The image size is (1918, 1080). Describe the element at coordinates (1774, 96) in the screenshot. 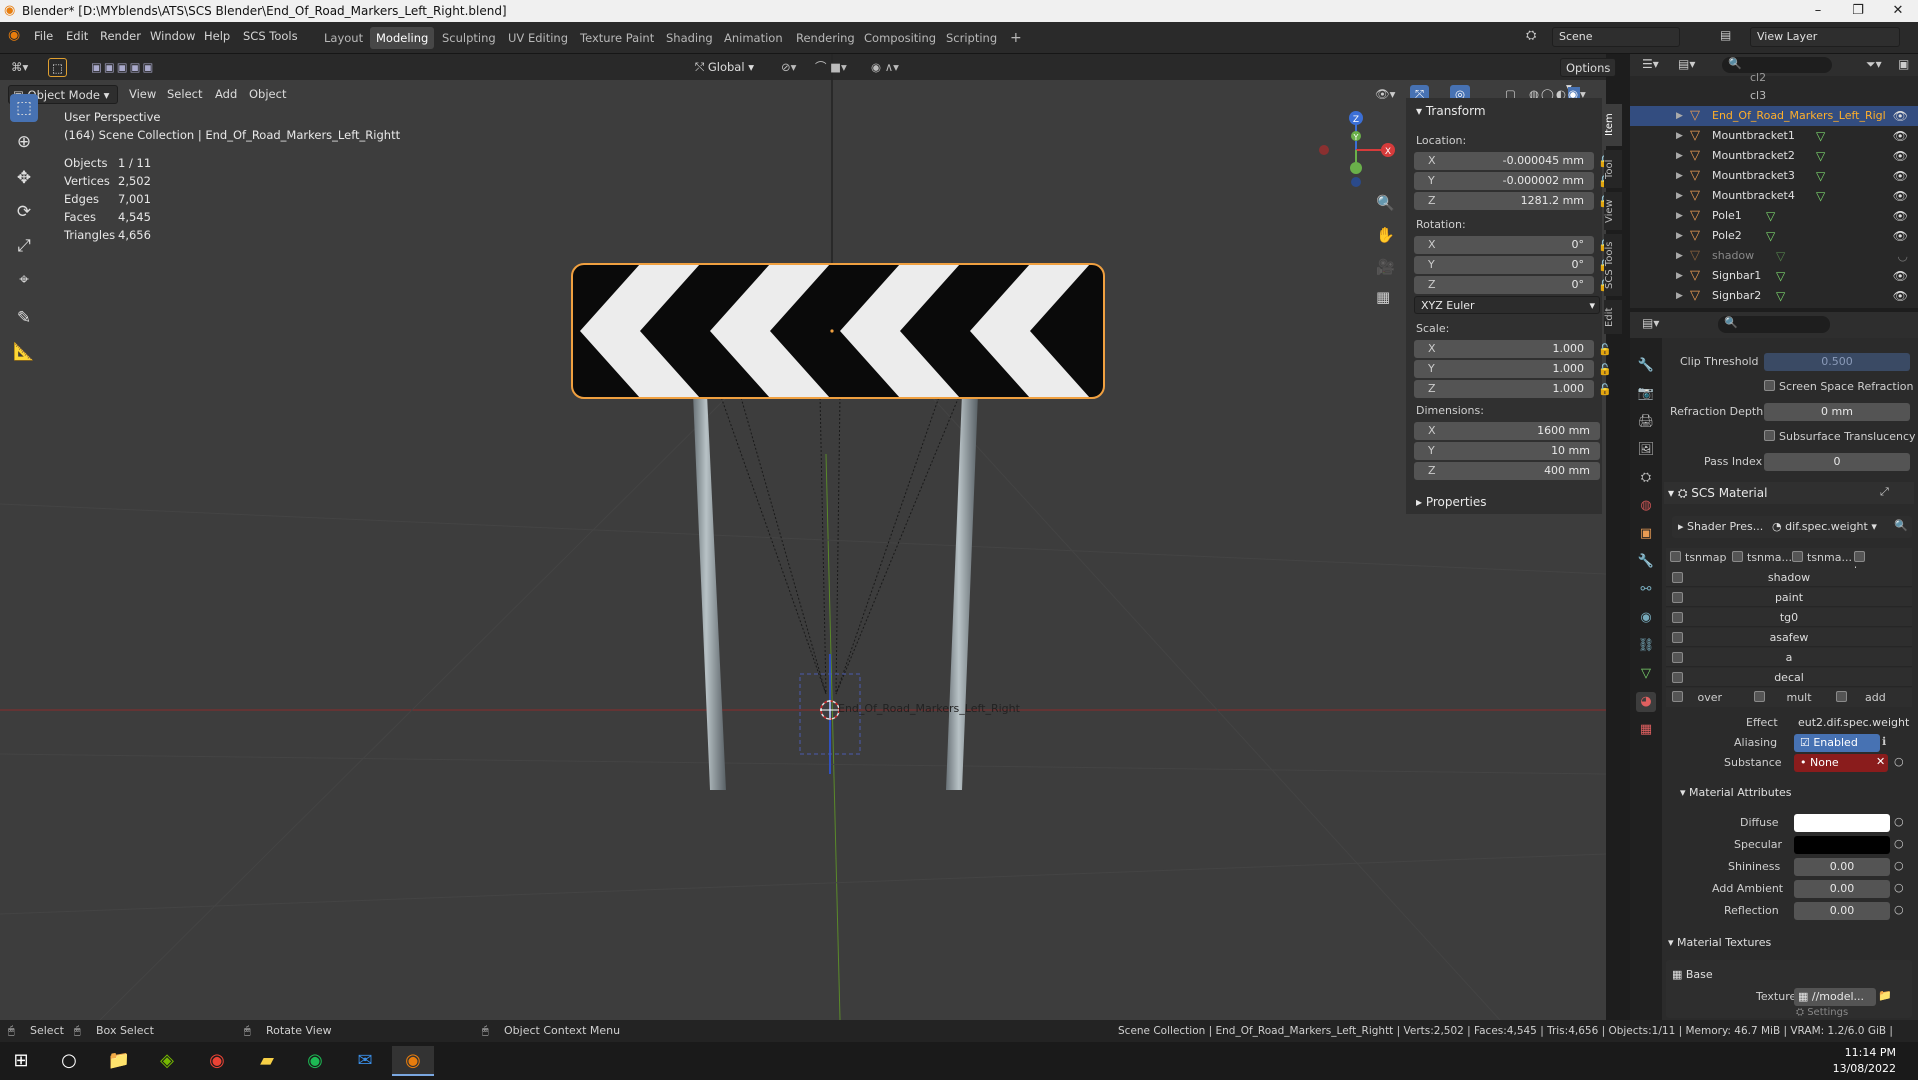

I see `outliner-row-cl3: cl3` at that location.